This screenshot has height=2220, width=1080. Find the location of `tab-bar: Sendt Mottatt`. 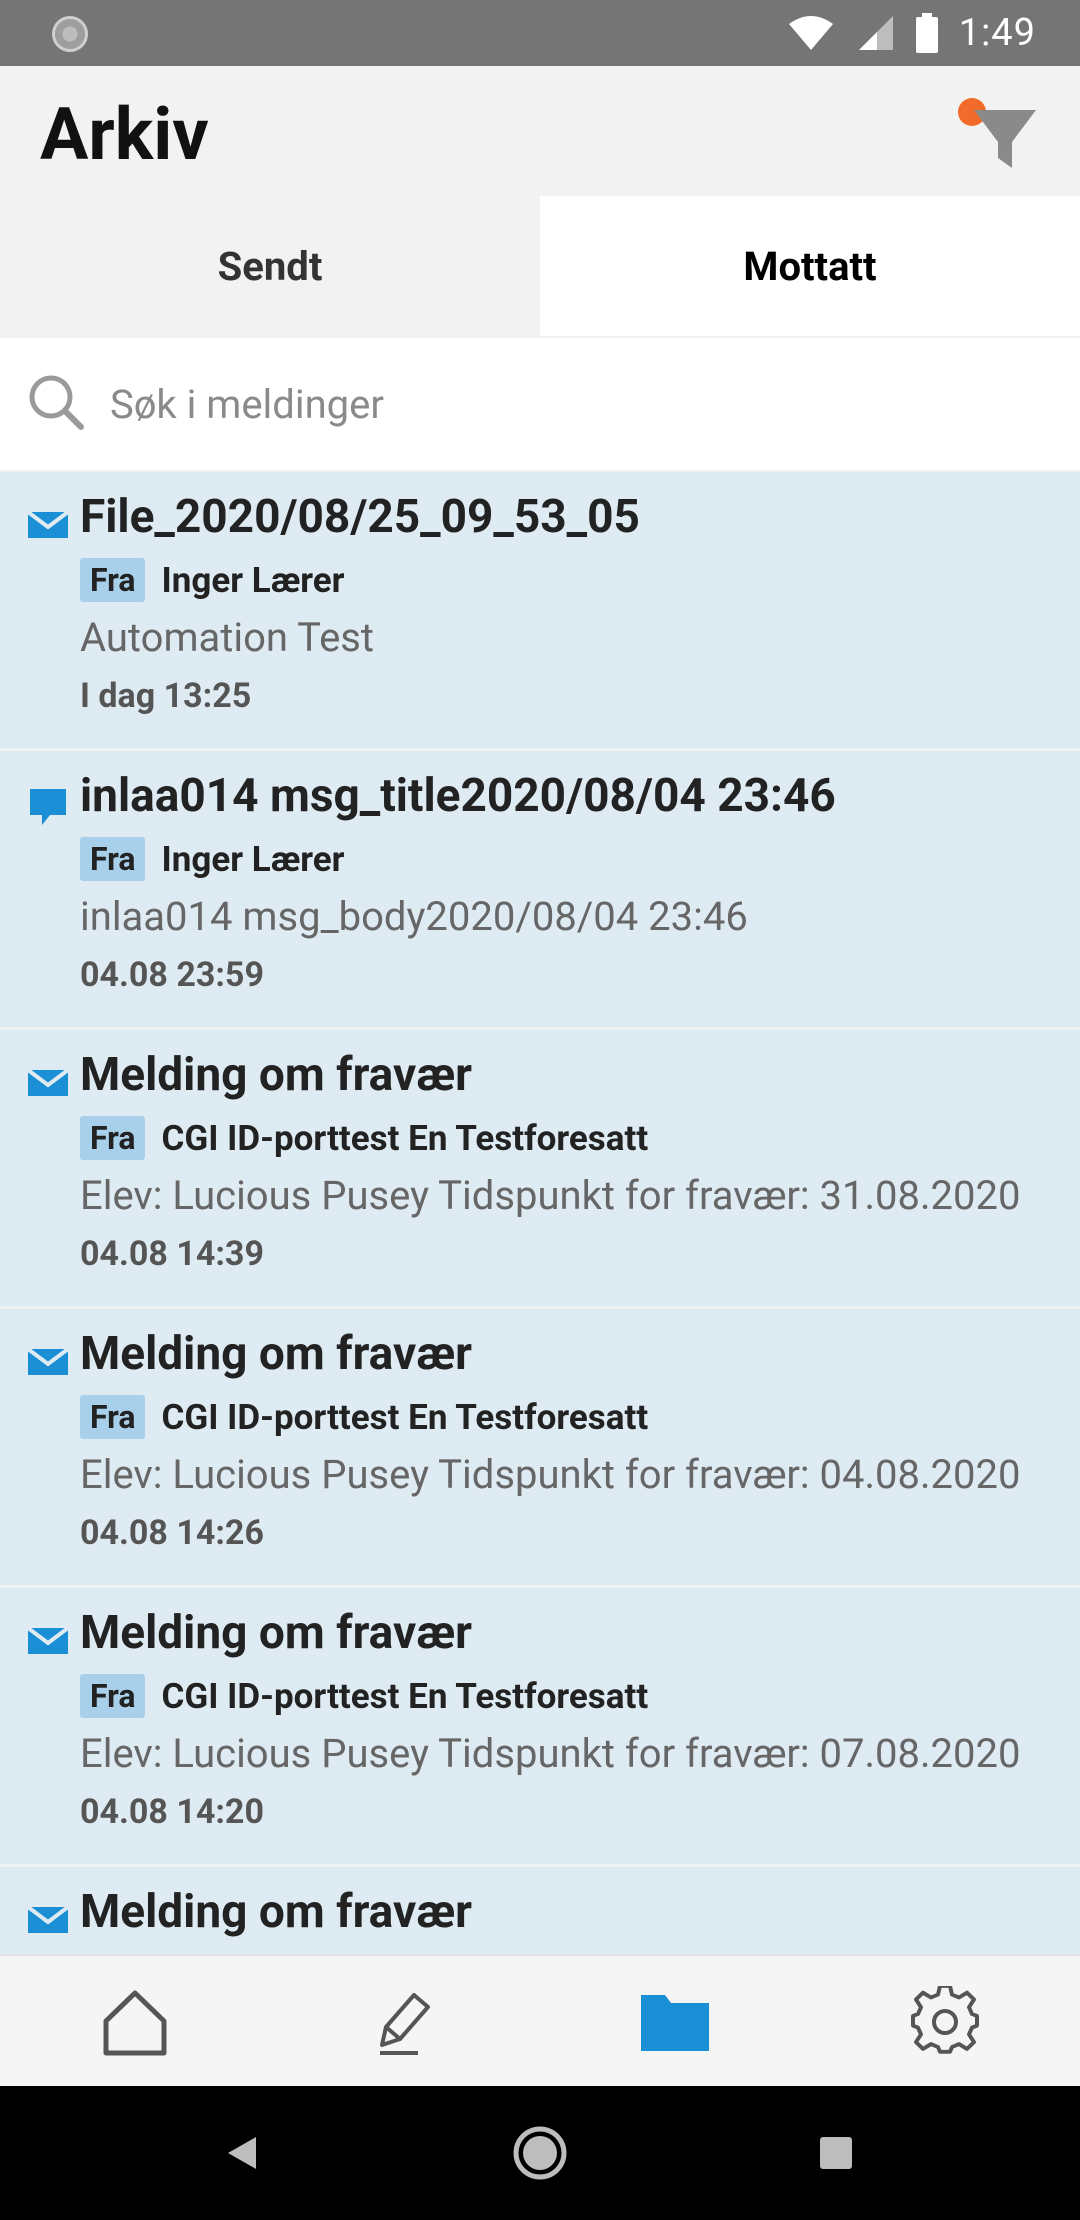

tab-bar: Sendt Mottatt is located at coordinates (540, 266).